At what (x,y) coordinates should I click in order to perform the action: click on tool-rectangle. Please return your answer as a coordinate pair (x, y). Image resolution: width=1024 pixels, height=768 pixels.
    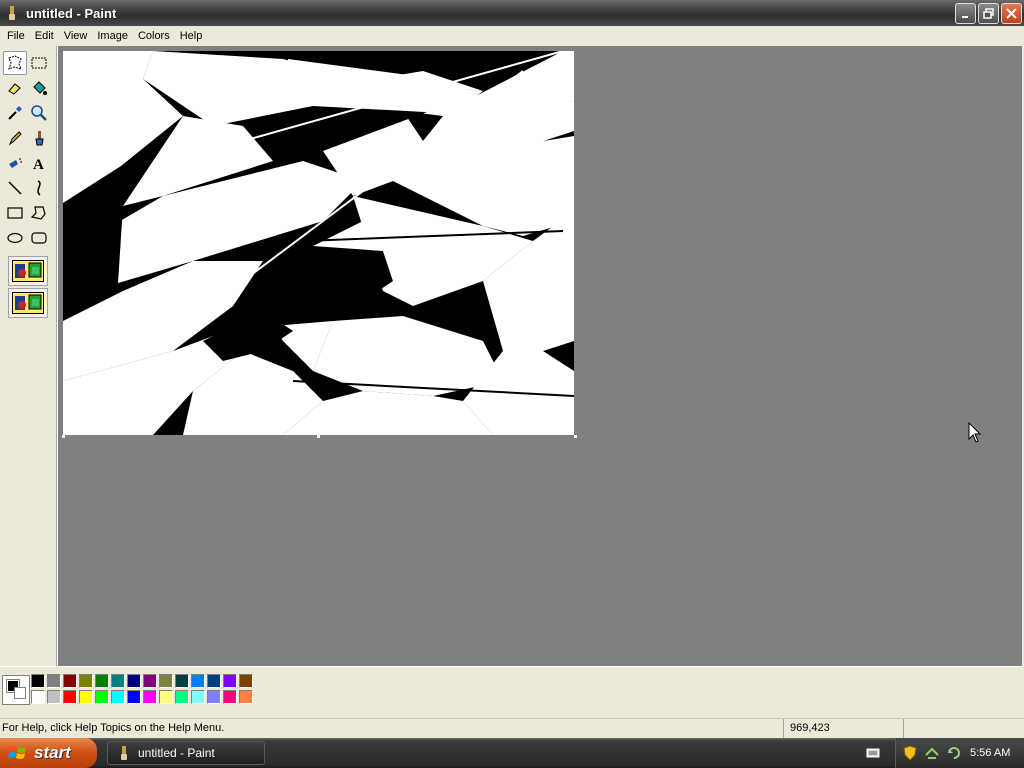
    Looking at the image, I should click on (15, 213).